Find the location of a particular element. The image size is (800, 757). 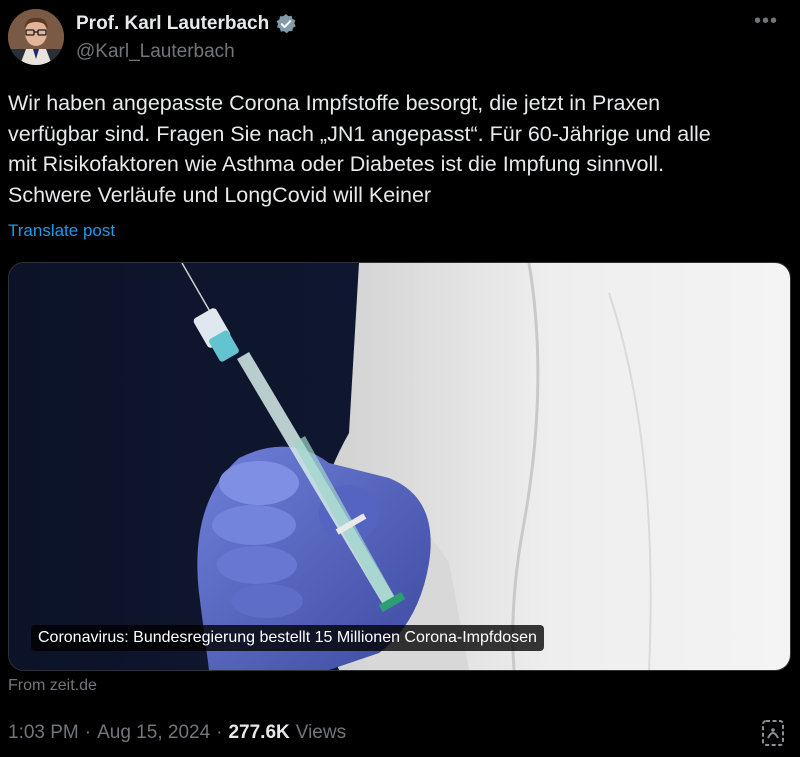

avatar is located at coordinates (36, 37).